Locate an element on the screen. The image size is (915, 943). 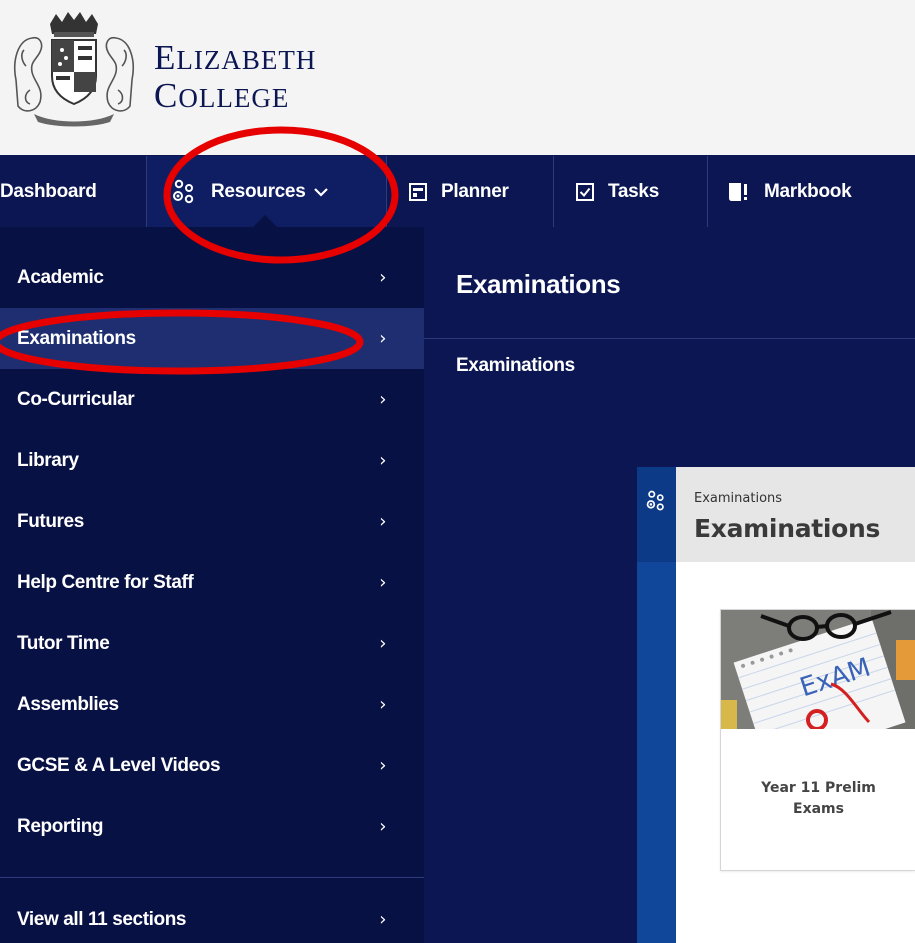
brand-line1-rest: LIZABETH is located at coordinates (246, 60).